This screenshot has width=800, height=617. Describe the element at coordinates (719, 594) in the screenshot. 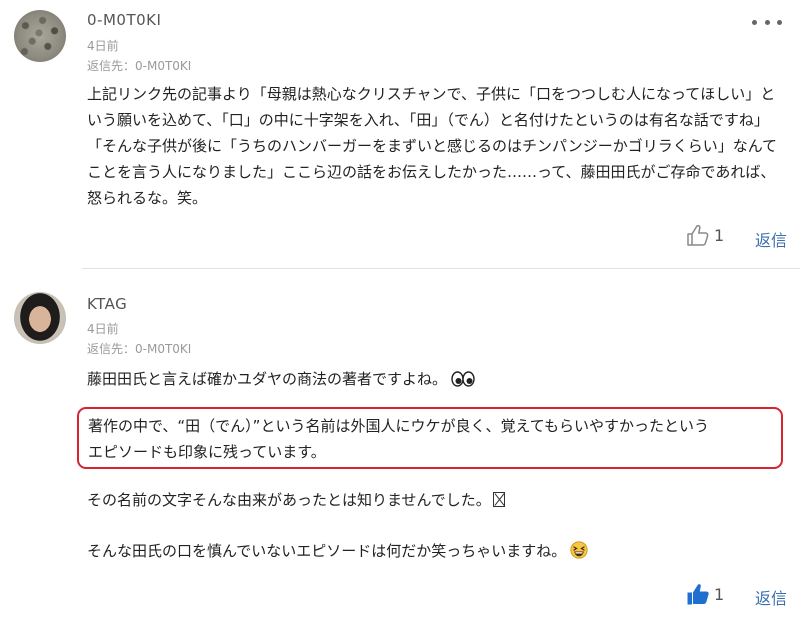

I see `like-count: 1` at that location.